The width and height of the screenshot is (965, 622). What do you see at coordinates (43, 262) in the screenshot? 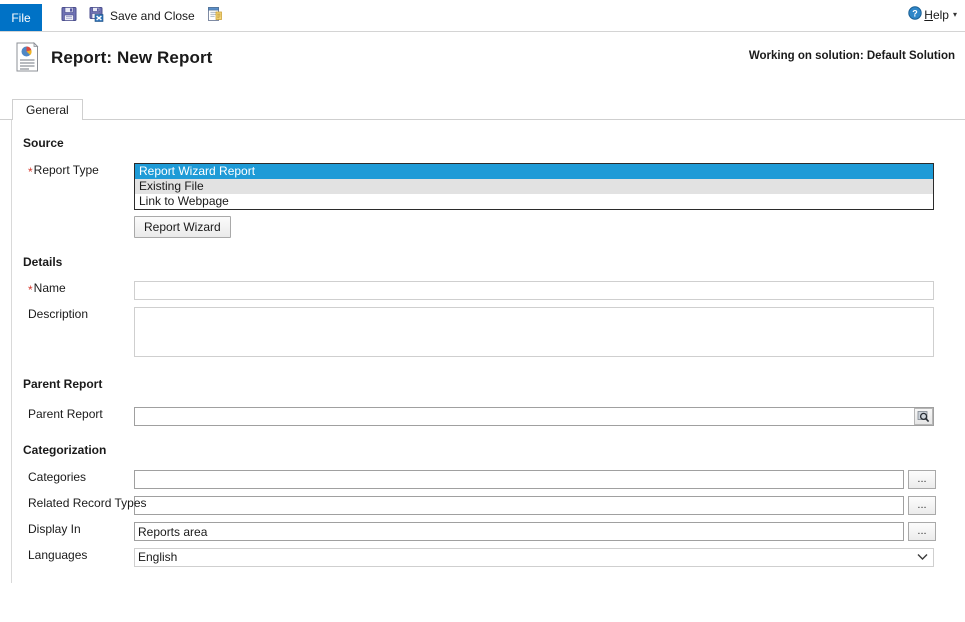
I see `section-heading-details: Details` at bounding box center [43, 262].